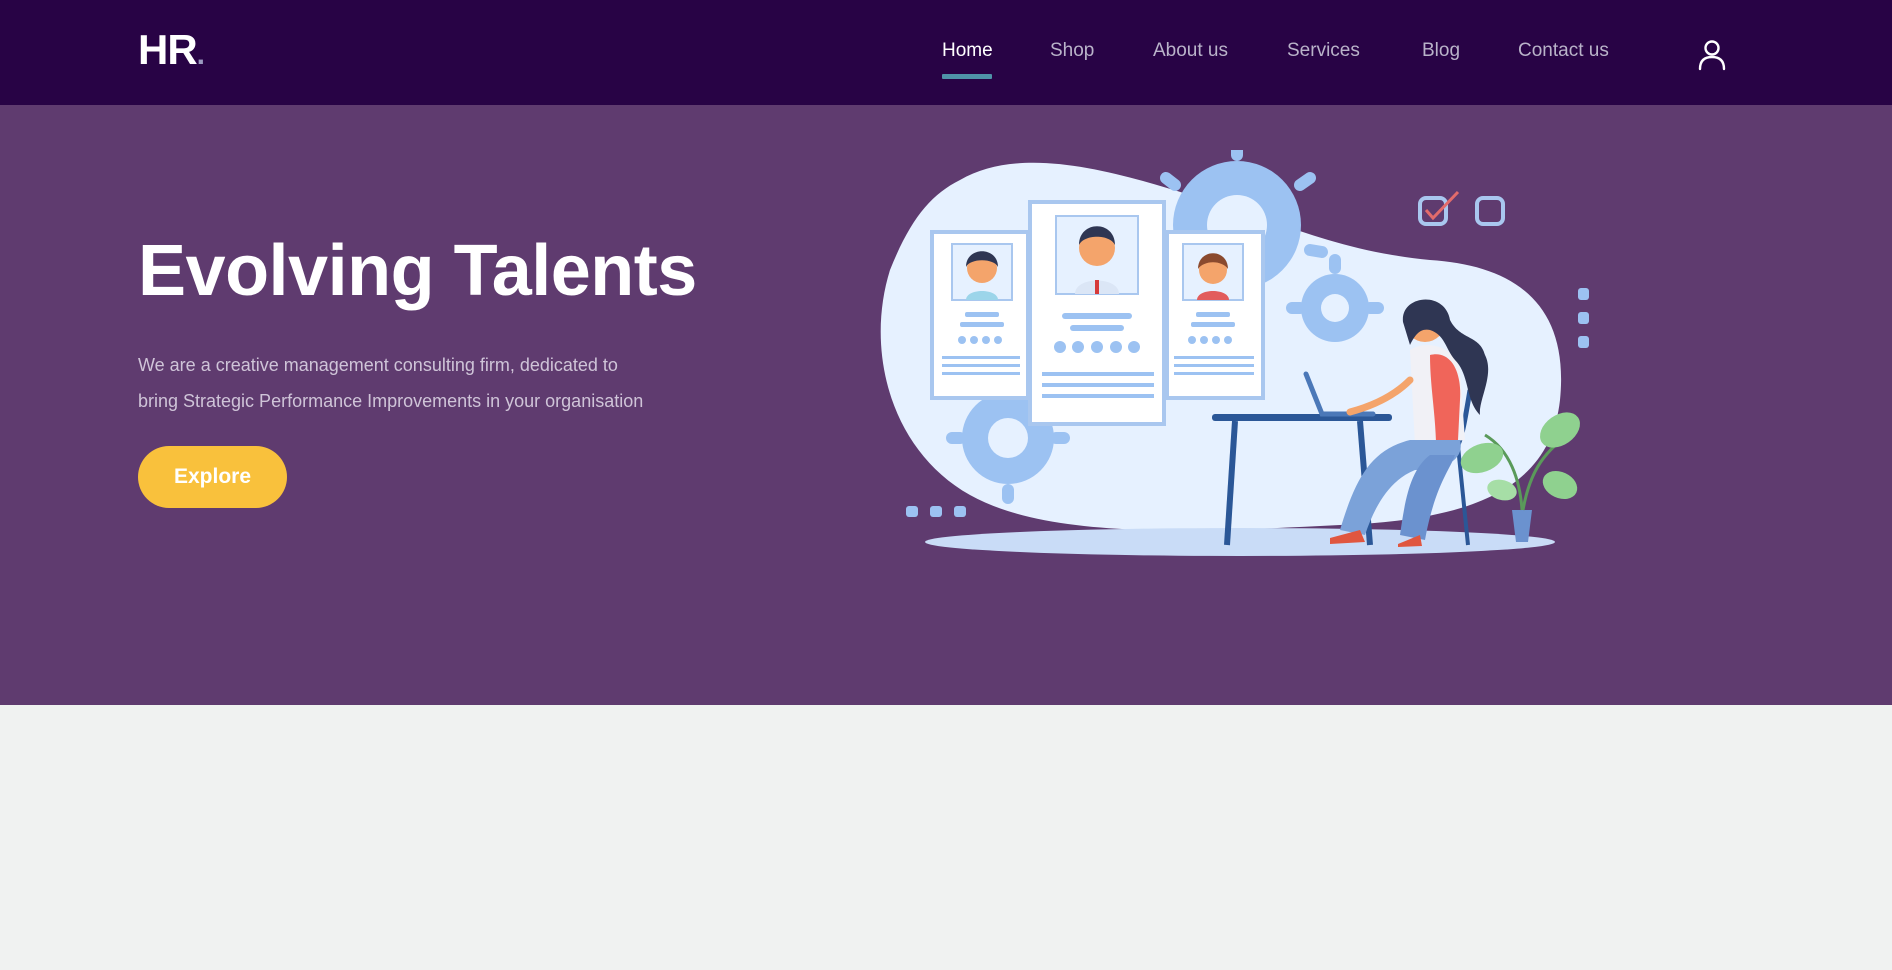  Describe the element at coordinates (1712, 55) in the screenshot. I see `user-icon` at that location.